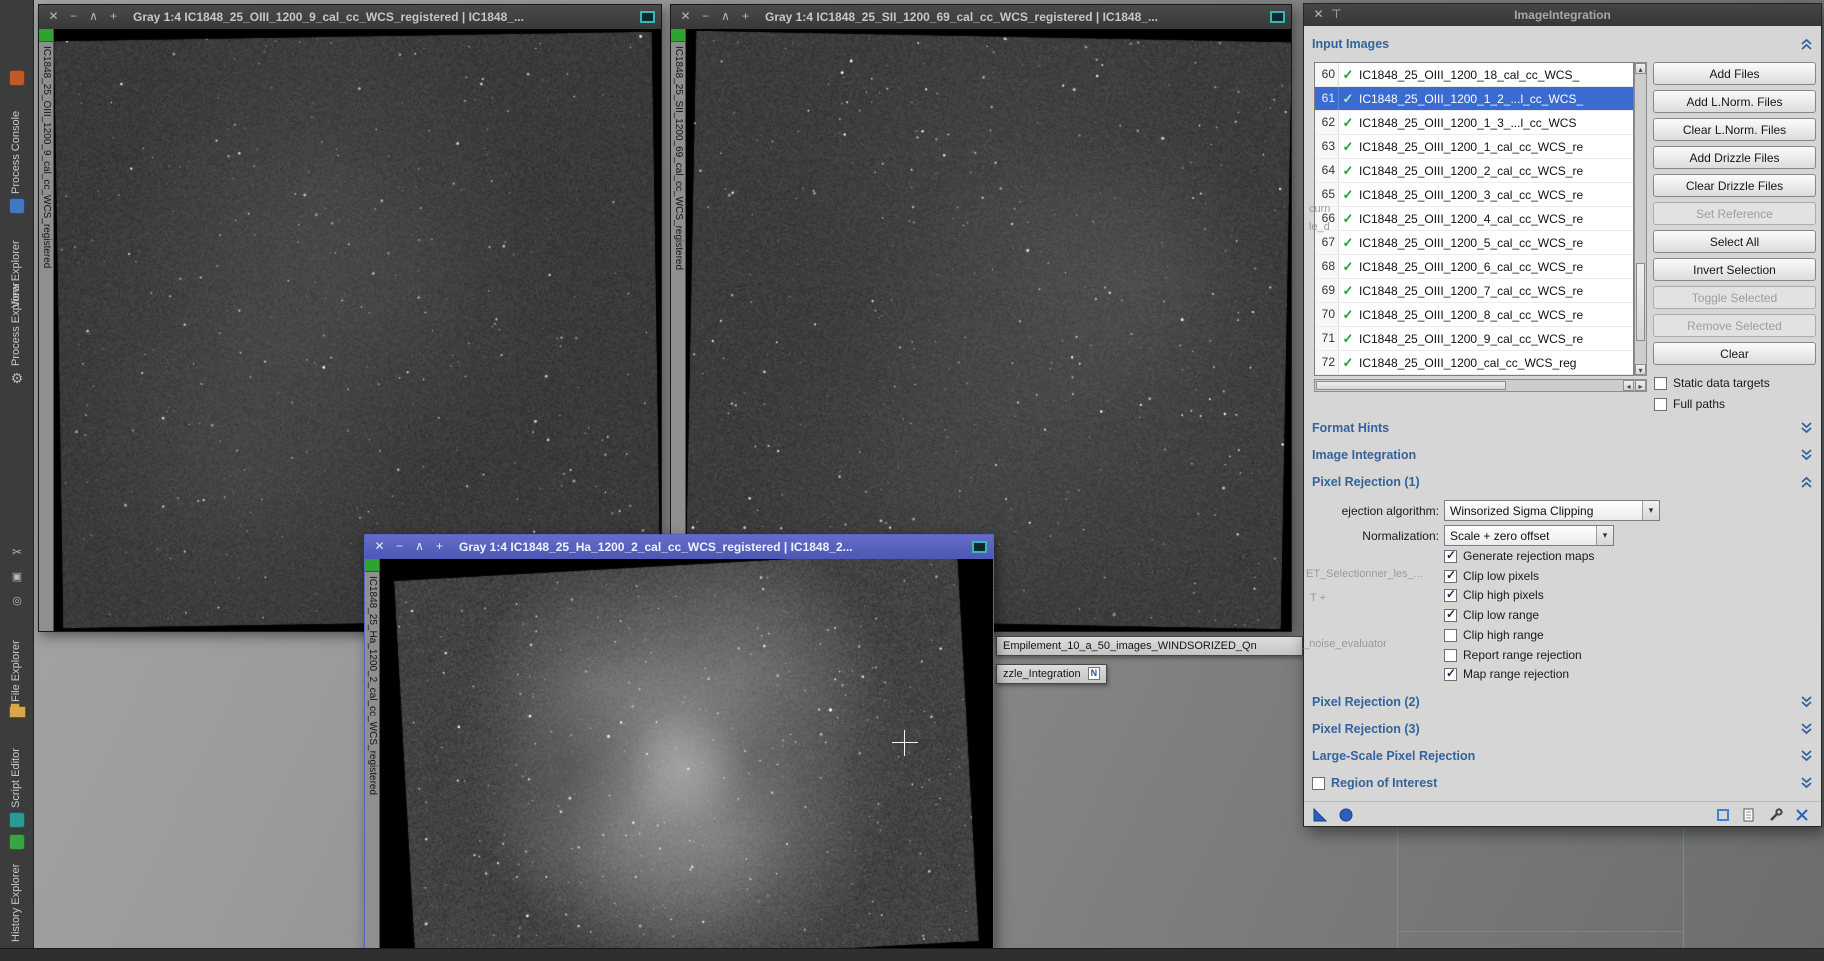 The height and width of the screenshot is (961, 1824). I want to click on process-icon-label: zzle_Integration N, so click(1052, 674).